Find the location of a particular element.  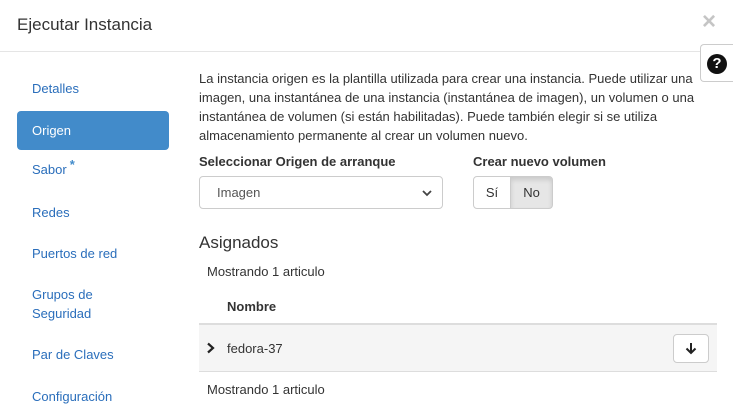

sidebar-item-label: Puertos de red is located at coordinates (75, 253).